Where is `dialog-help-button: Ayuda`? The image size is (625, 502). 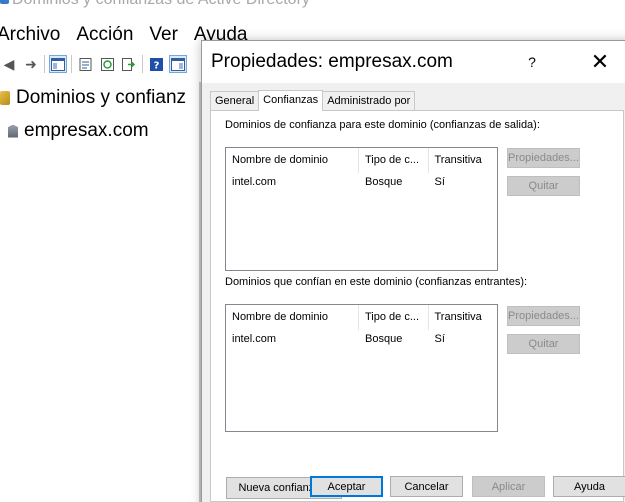
dialog-help-button: Ayuda is located at coordinates (589, 486).